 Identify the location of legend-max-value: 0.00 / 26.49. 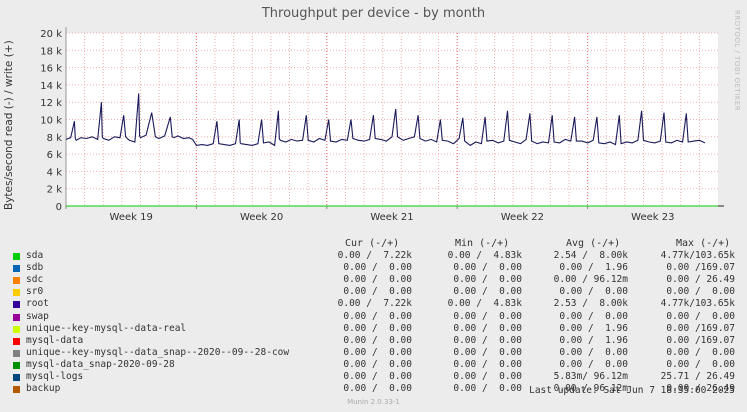
(700, 280).